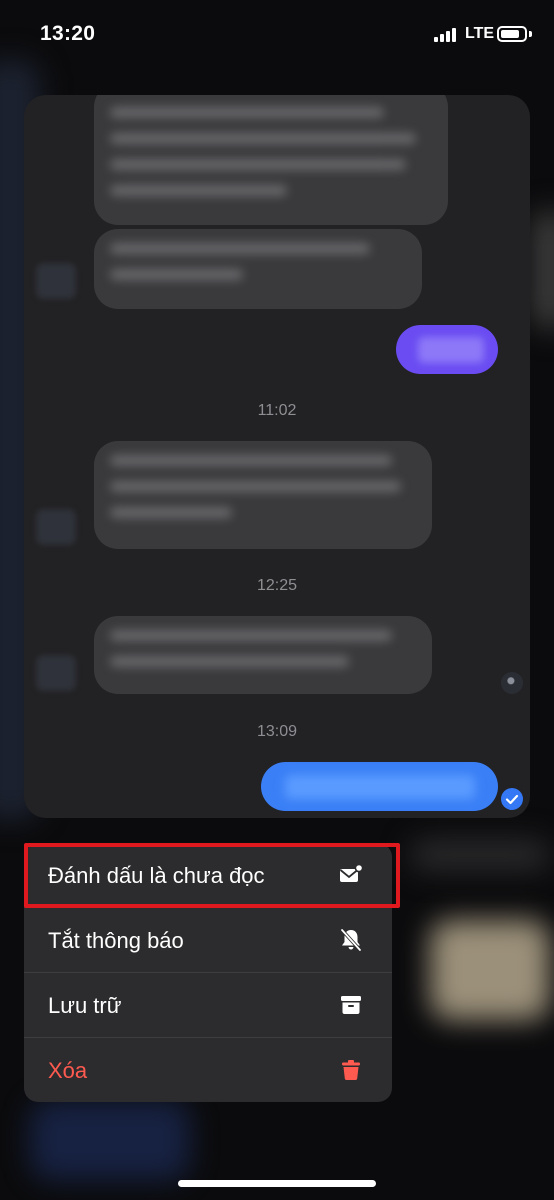 The image size is (554, 1200). I want to click on background-bottom-blur, so click(110, 1140).